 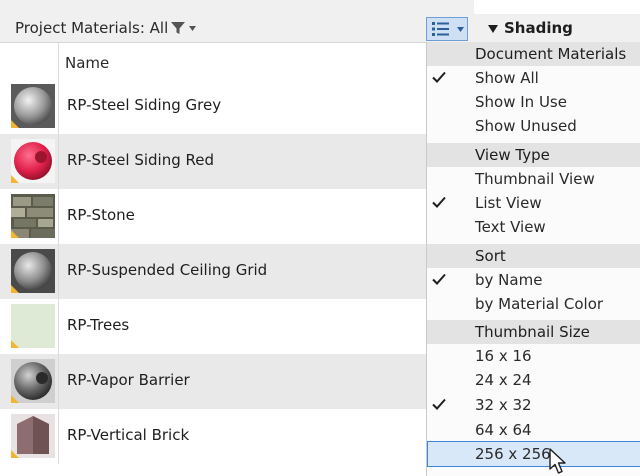 I want to click on material-thumbnail-brick, so click(x=33, y=436).